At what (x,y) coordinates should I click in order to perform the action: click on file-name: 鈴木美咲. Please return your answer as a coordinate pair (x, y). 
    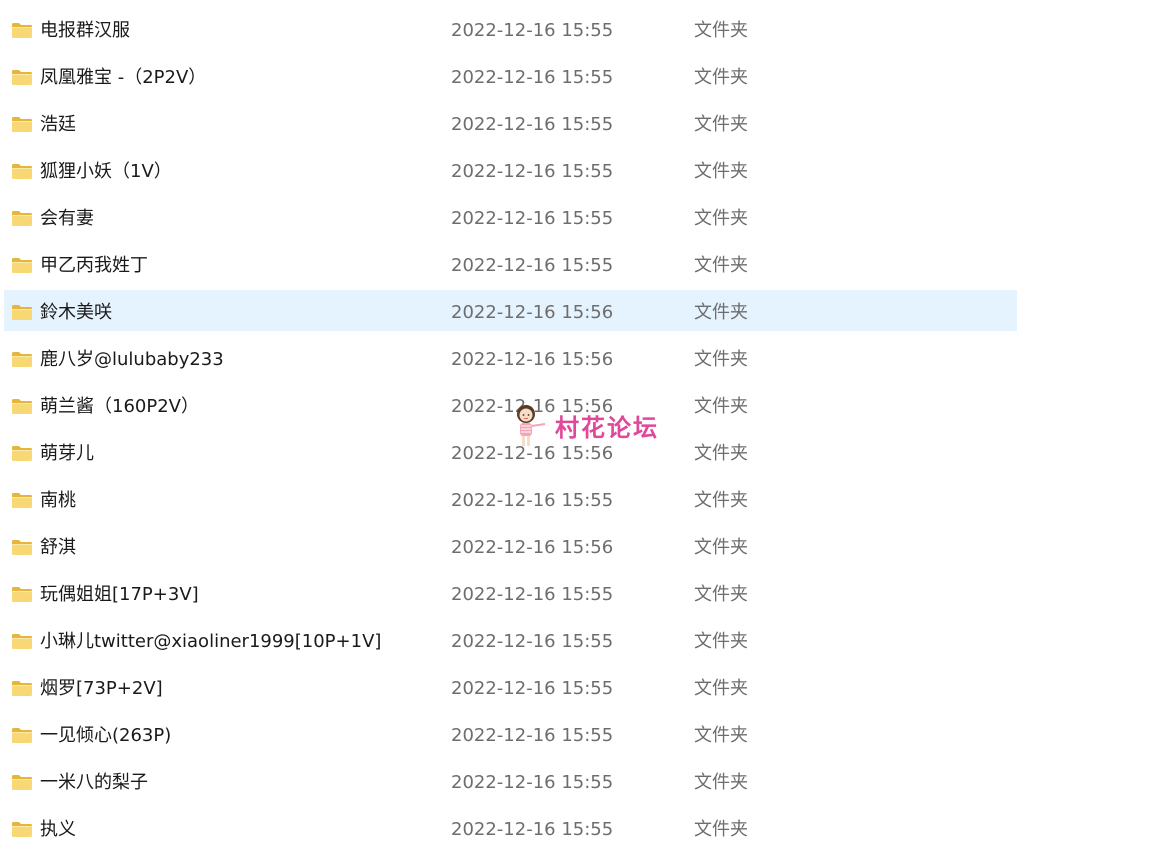
    Looking at the image, I should click on (76, 313).